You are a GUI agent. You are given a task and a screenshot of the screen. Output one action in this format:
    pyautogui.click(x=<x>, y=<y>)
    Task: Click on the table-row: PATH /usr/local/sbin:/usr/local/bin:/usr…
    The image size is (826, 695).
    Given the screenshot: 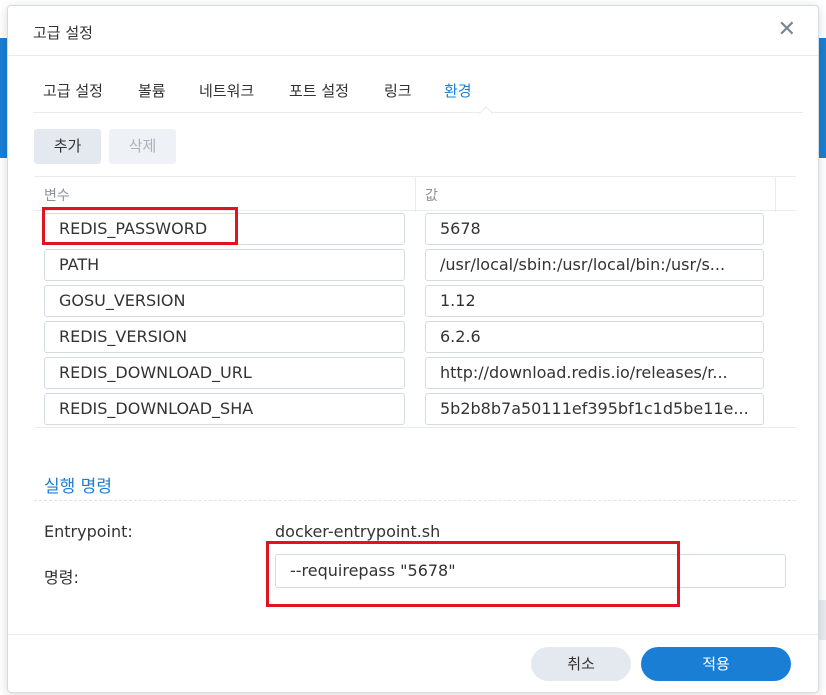 What is the action you would take?
    pyautogui.click(x=415, y=265)
    